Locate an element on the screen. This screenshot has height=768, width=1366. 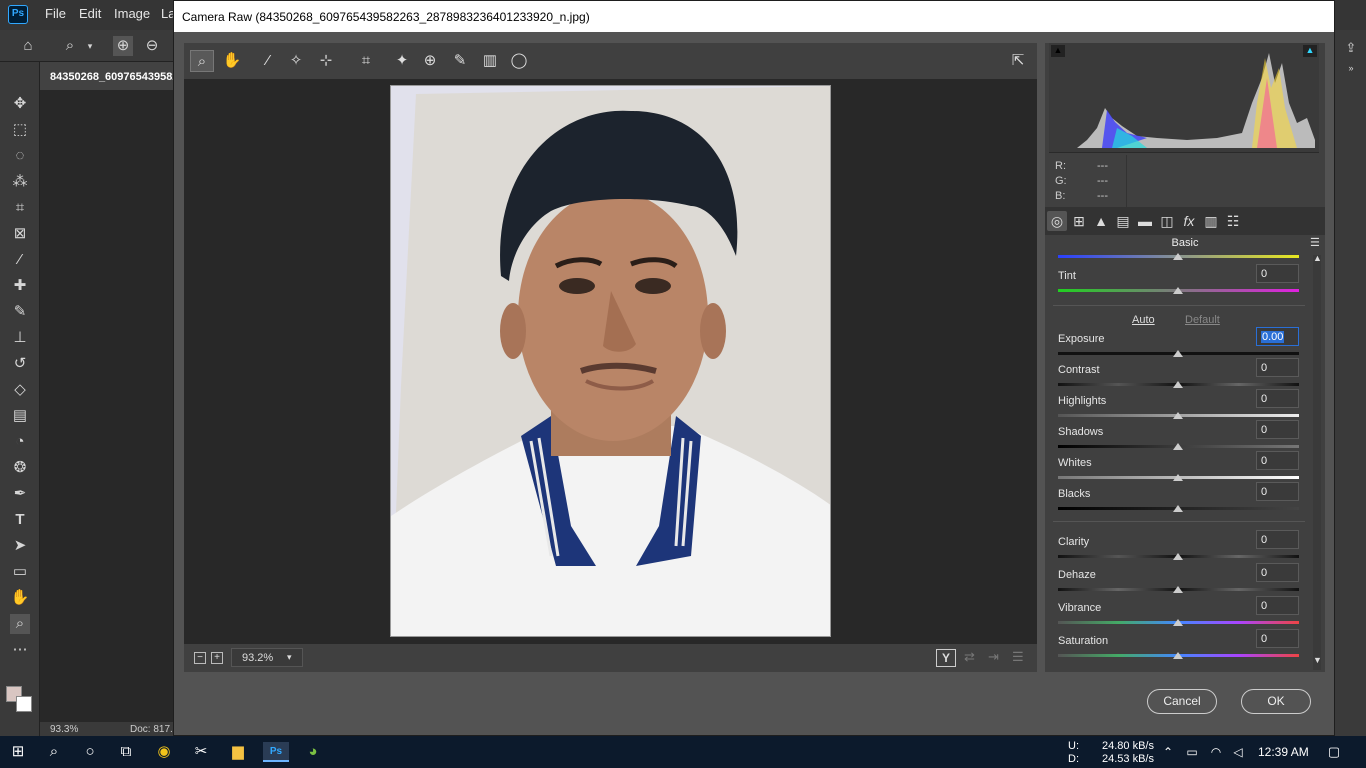
zoom-in-icon: ⊕ is located at coordinates (123, 46).